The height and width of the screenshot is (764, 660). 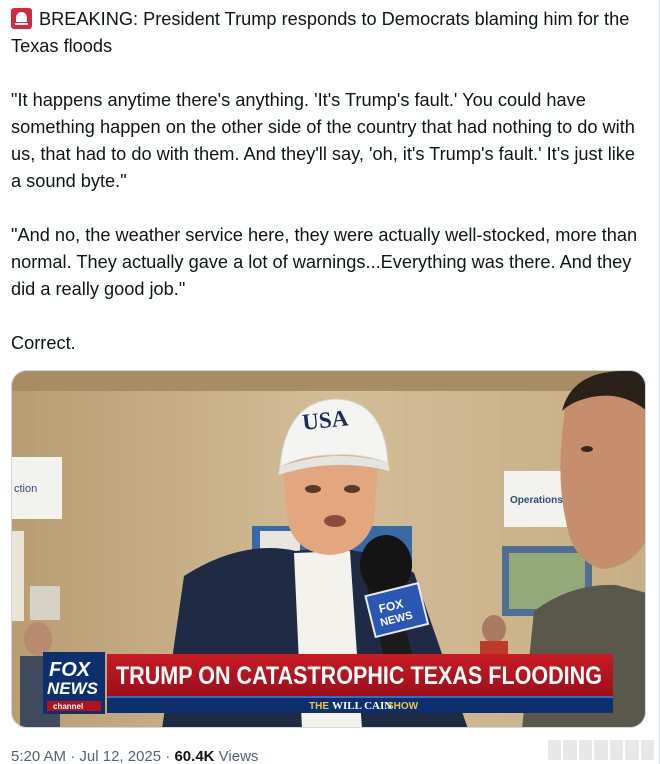 I want to click on speaker-eye-left, so click(x=313, y=489).